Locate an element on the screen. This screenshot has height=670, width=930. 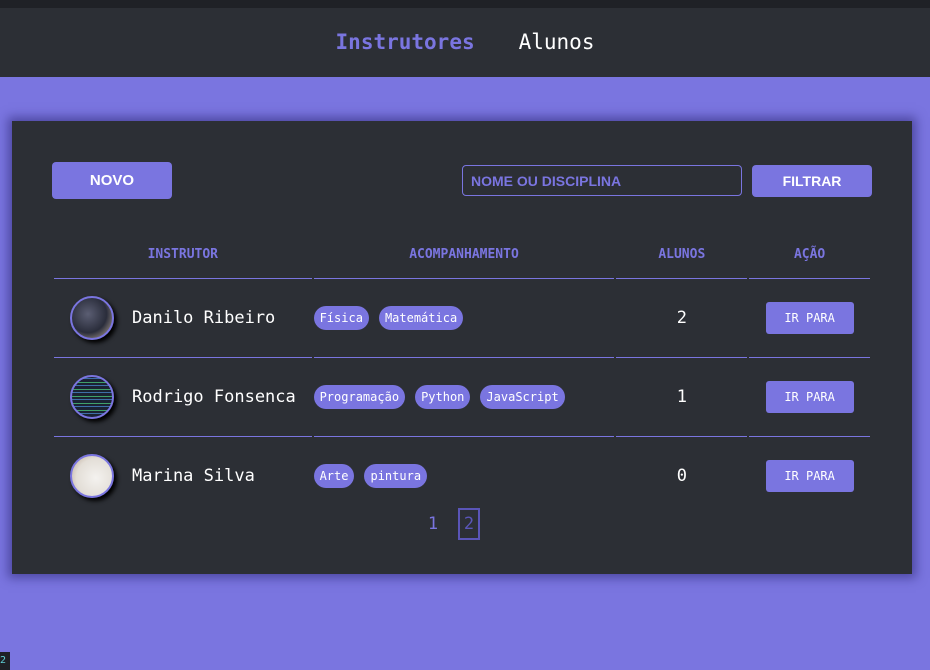
subject-tag: Programação is located at coordinates (359, 397).